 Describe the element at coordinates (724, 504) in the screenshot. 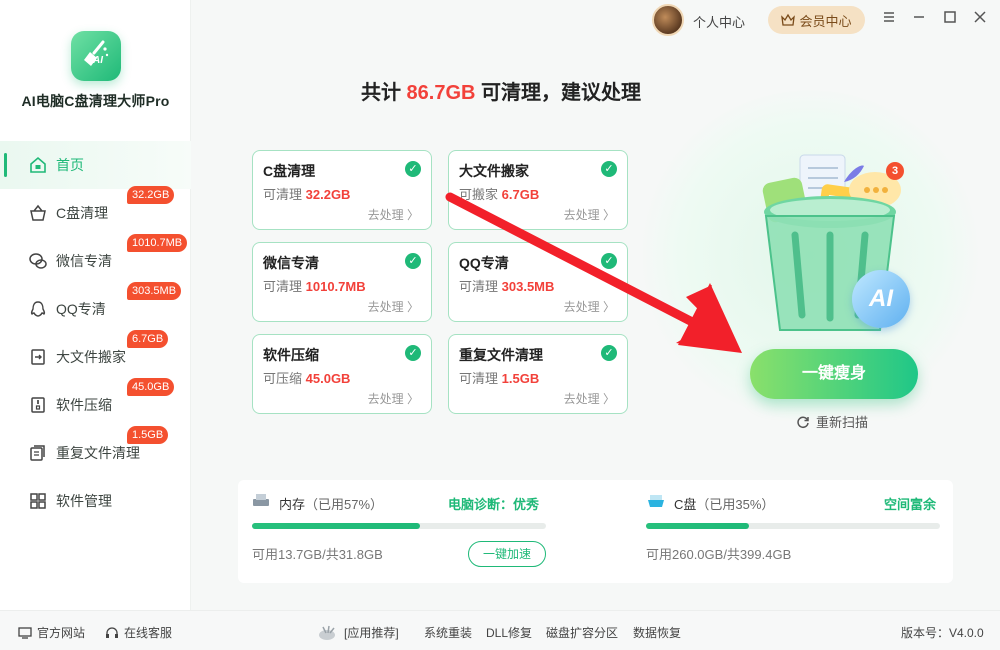

I see `disk-label: C盘（已用35%）` at that location.